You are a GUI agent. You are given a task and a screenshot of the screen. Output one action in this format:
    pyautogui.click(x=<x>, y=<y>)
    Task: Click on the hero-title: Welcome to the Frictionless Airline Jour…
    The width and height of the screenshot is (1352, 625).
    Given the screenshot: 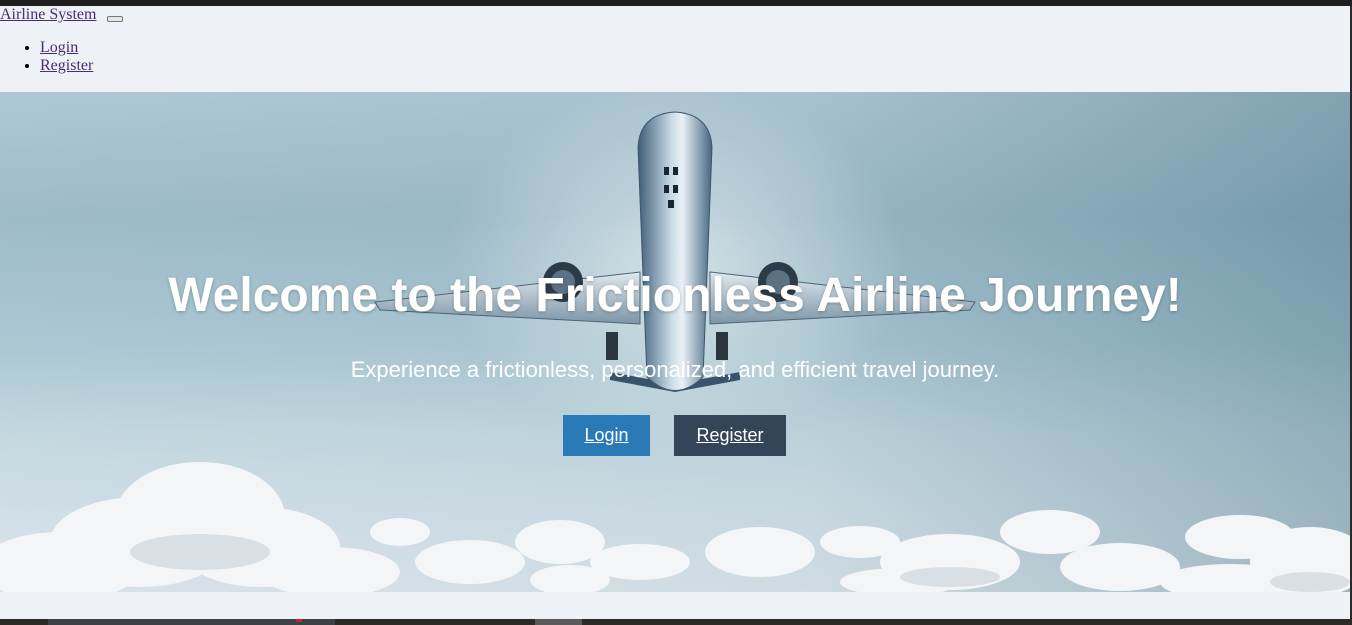 What is the action you would take?
    pyautogui.click(x=675, y=295)
    